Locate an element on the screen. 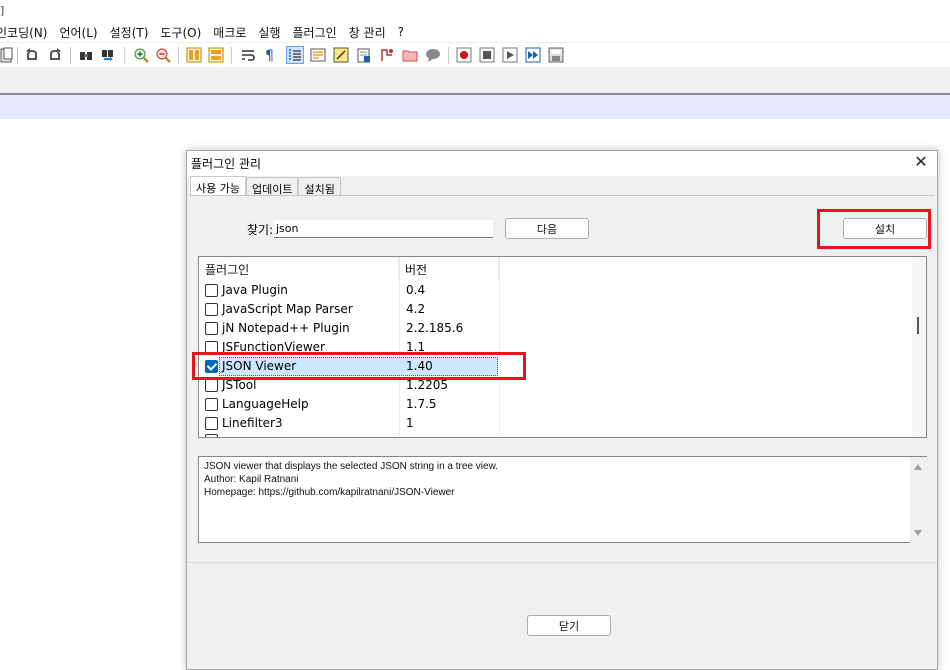  list-item: Java Plugin 0.4 is located at coordinates (556, 290).